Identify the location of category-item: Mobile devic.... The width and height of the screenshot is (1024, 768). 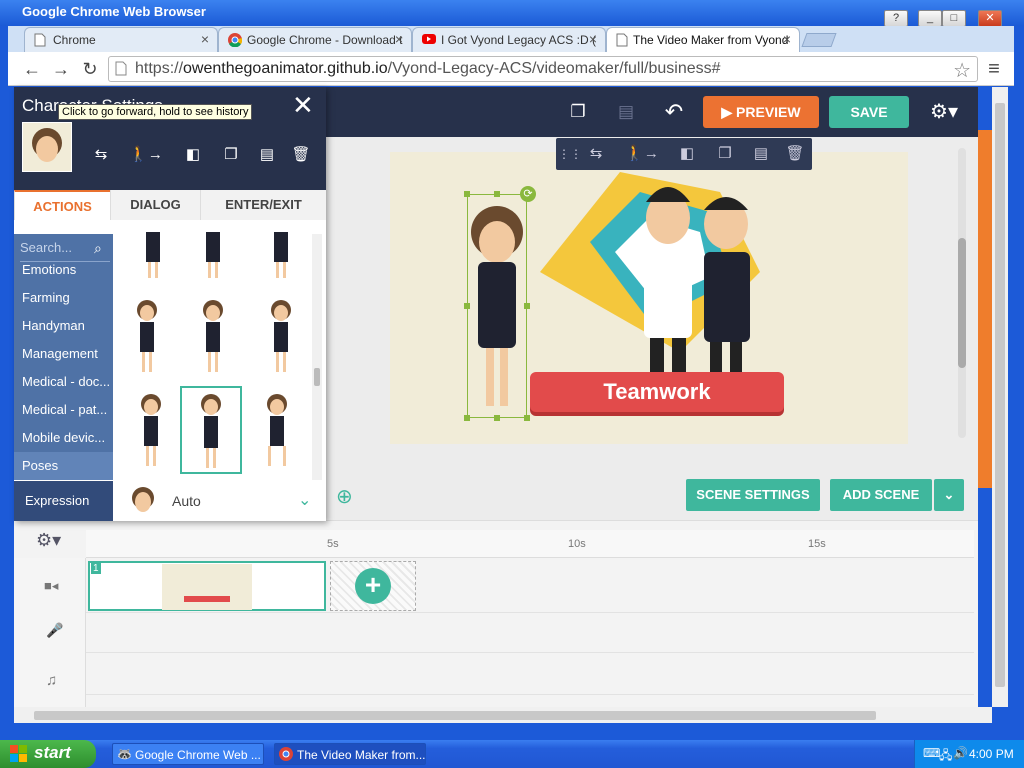
(63, 437).